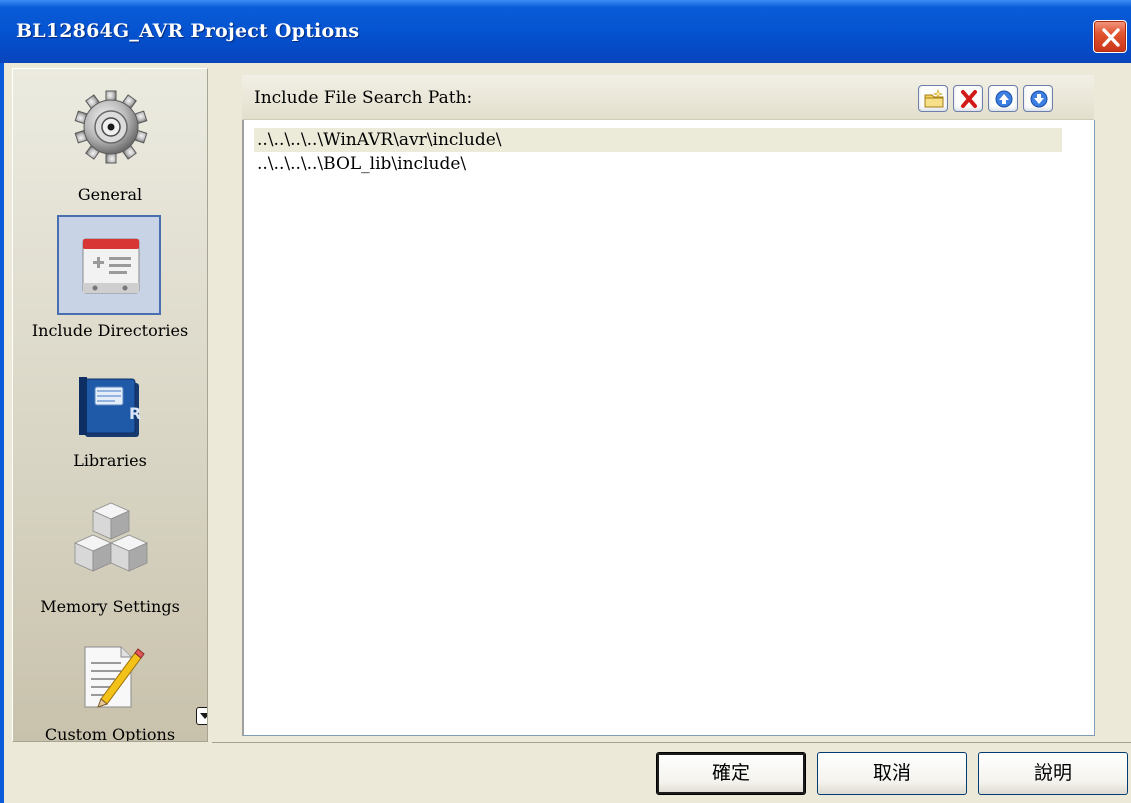 This screenshot has height=803, width=1131. What do you see at coordinates (111, 127) in the screenshot?
I see `gear-icon` at bounding box center [111, 127].